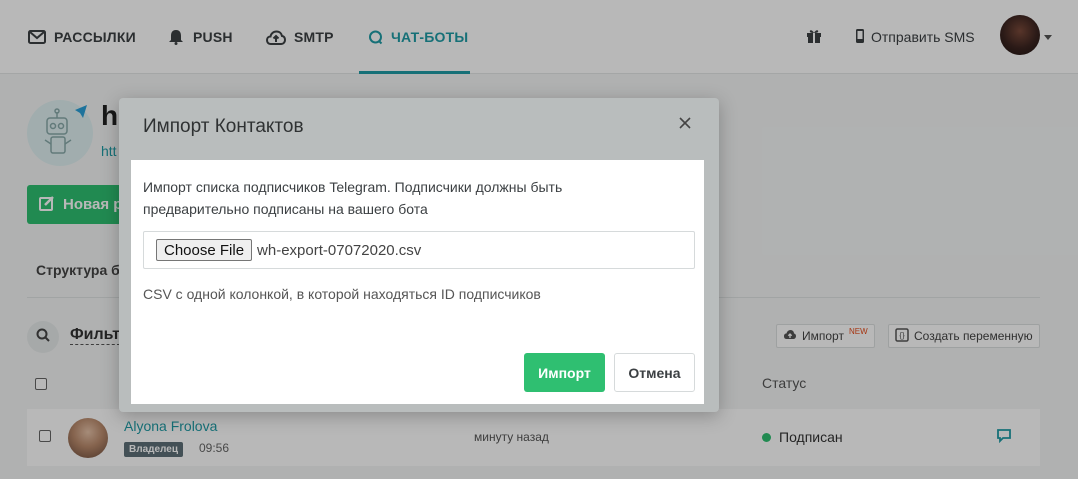 Image resolution: width=1078 pixels, height=479 pixels. Describe the element at coordinates (654, 372) in the screenshot. I see `cancel-button: Отмена` at that location.